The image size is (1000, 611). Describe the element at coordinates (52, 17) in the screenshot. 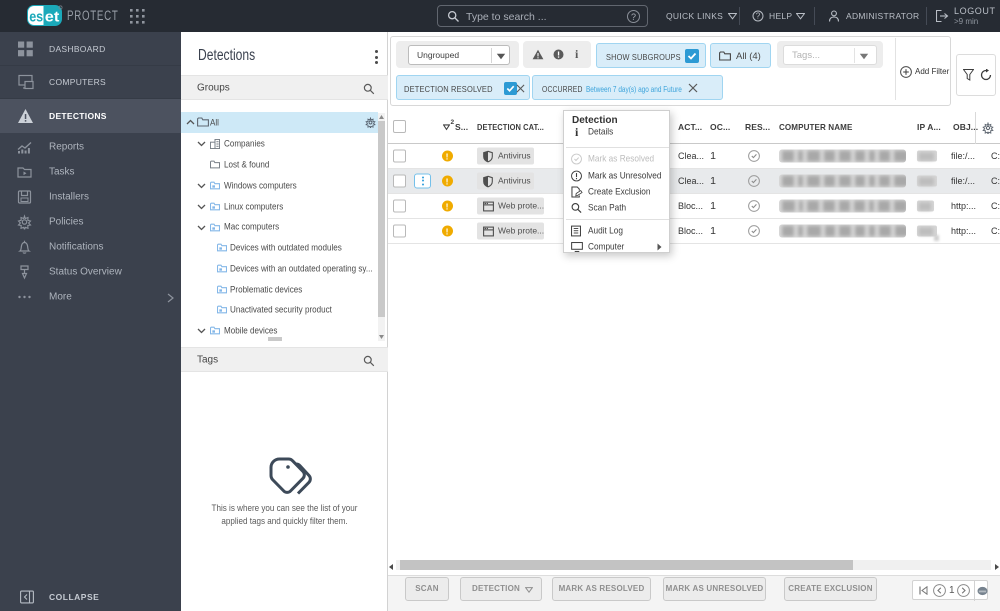

I see `svg-text: et` at that location.